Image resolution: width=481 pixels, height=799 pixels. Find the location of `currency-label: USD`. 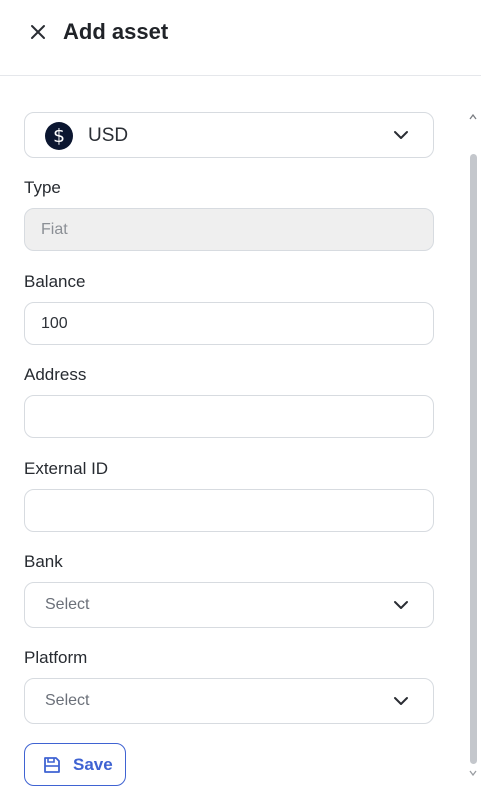

currency-label: USD is located at coordinates (108, 135).